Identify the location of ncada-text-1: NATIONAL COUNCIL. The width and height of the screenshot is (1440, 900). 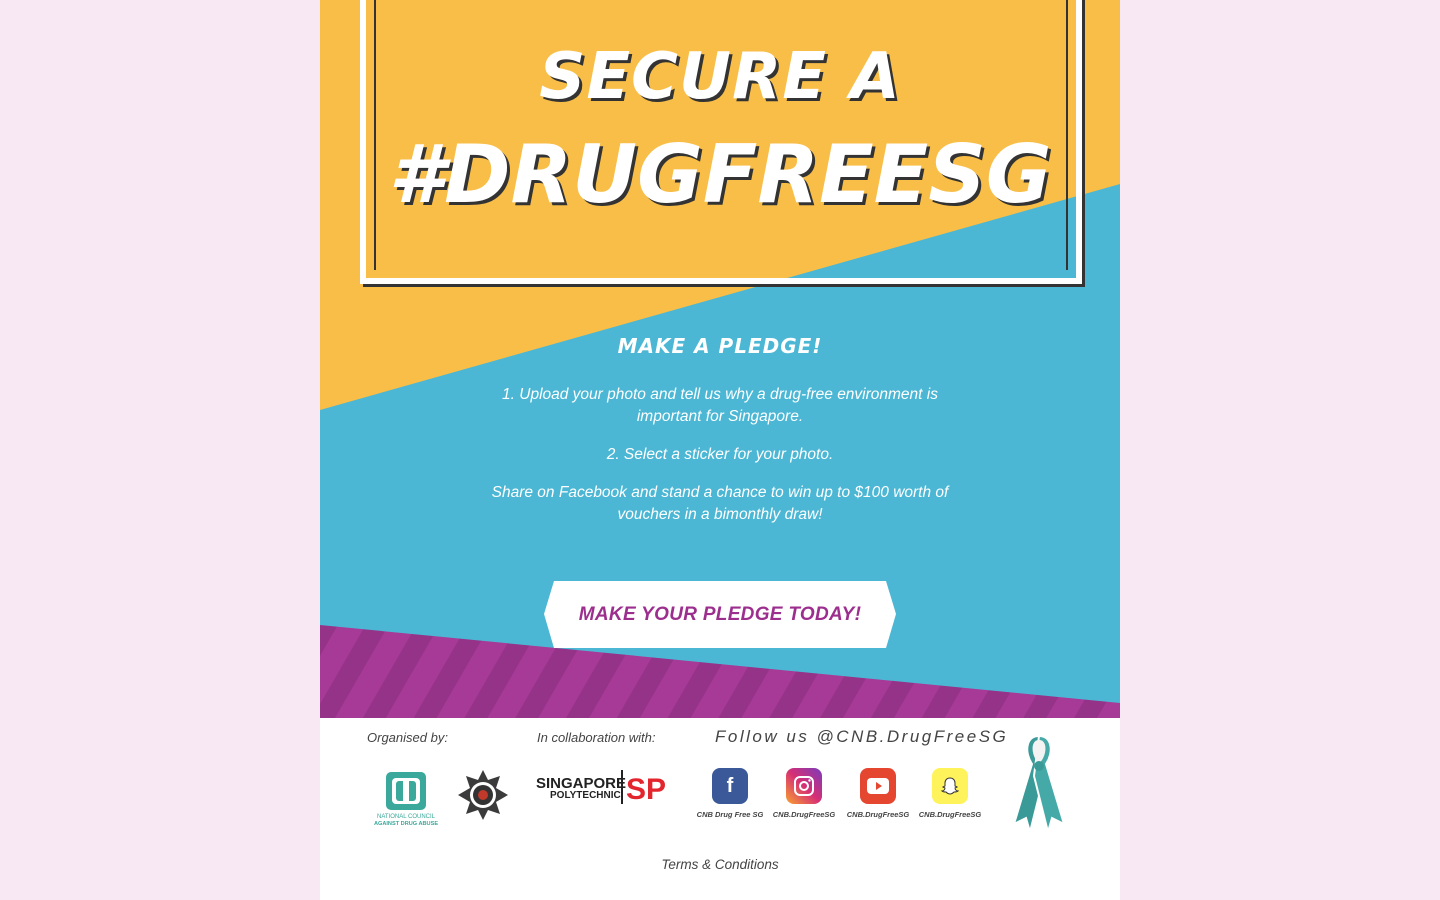
(406, 817).